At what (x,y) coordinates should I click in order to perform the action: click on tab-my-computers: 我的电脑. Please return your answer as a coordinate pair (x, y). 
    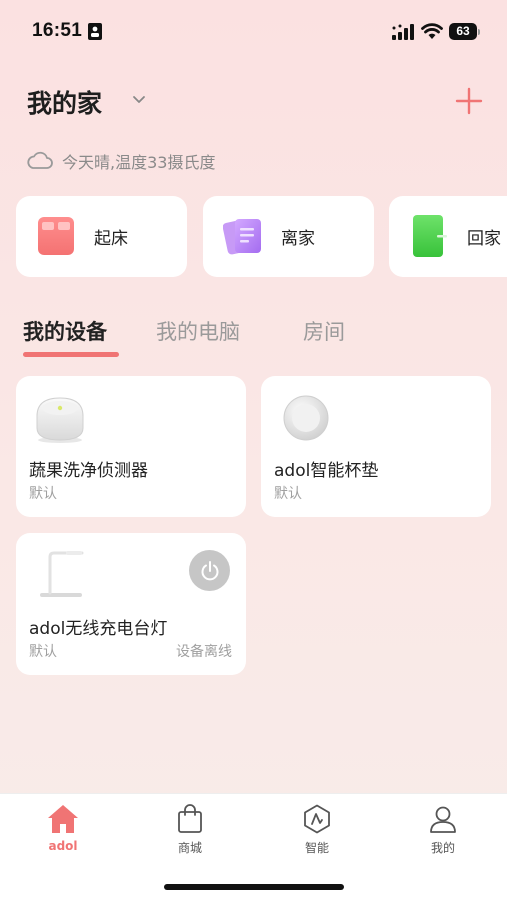
    Looking at the image, I should click on (198, 331).